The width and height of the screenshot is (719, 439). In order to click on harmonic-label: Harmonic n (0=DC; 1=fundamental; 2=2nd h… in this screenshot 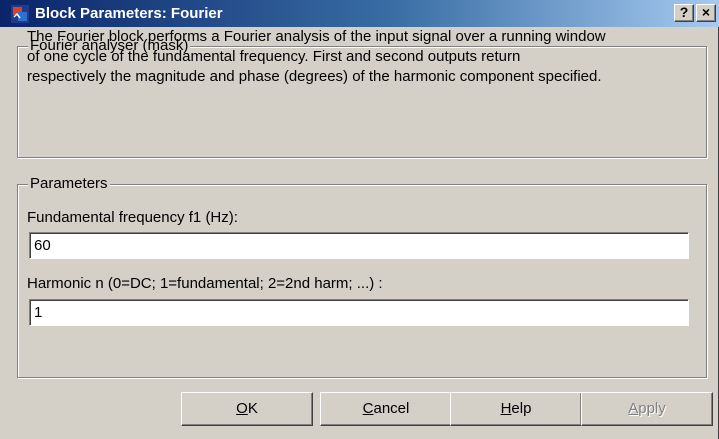, I will do `click(205, 283)`.